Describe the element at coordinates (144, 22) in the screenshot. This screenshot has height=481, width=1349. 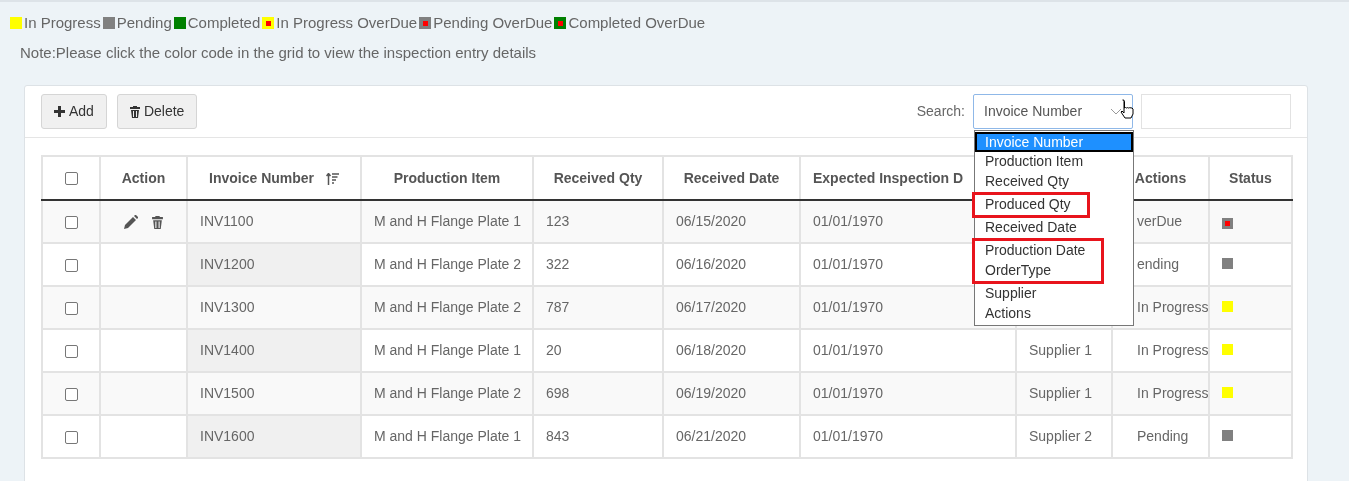
I see `legend-label: Pending` at that location.